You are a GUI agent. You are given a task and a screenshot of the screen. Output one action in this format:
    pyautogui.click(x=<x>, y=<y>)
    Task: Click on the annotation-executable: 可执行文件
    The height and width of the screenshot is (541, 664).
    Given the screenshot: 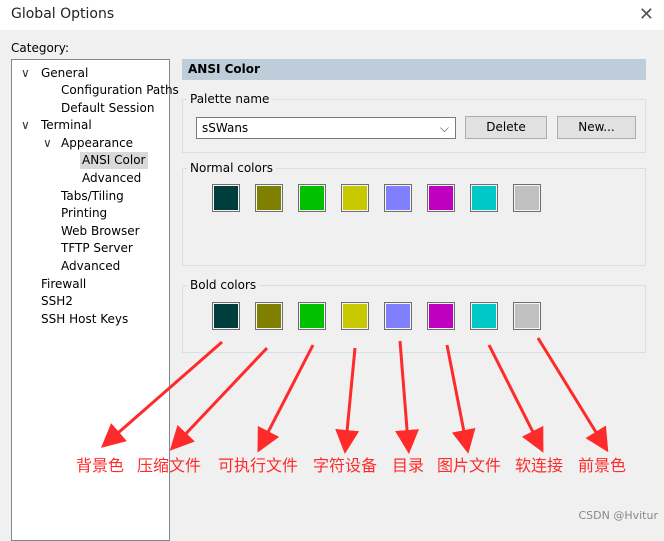 What is the action you would take?
    pyautogui.click(x=258, y=465)
    